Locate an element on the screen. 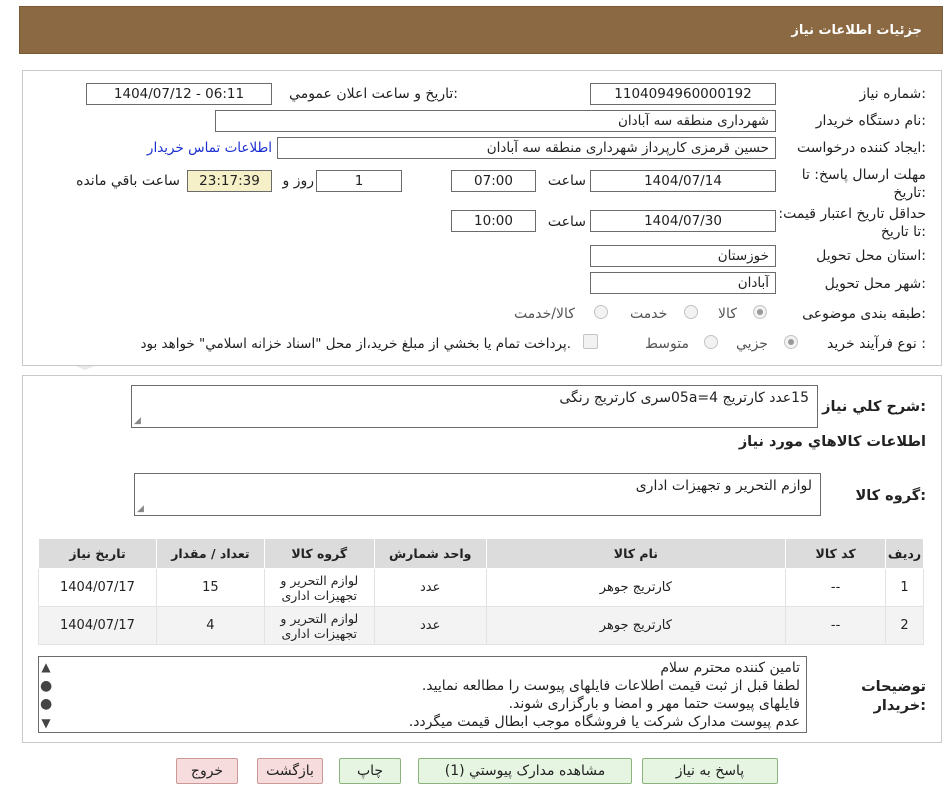 Image resolution: width=944 pixels, height=803 pixels. col-row-header: رديف is located at coordinates (904, 553).